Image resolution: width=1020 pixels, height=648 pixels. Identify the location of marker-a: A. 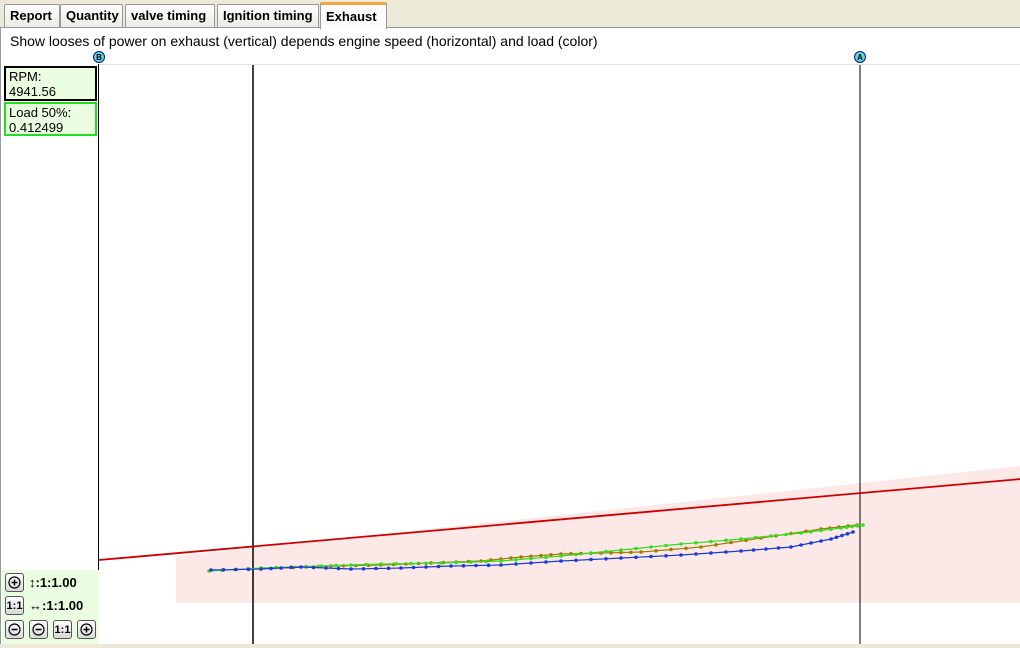
(860, 57).